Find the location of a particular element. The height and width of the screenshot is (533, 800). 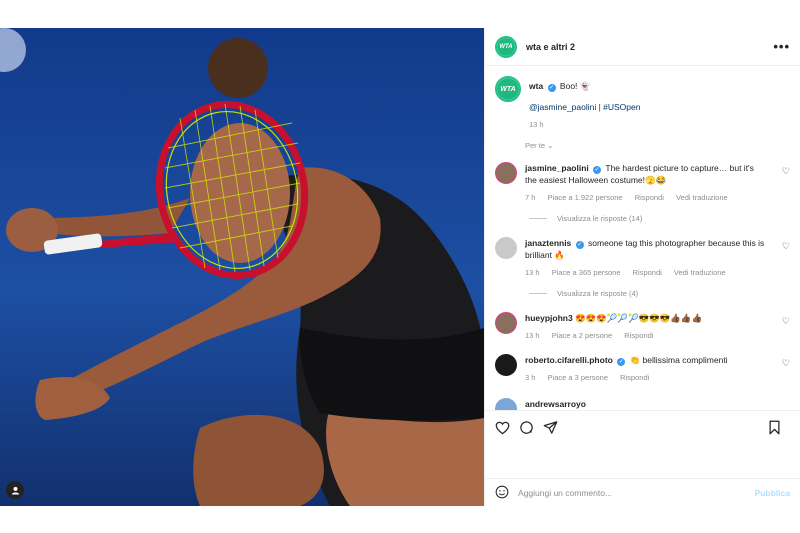

comment-likes: Piace a 1.922 persone is located at coordinates (585, 197).